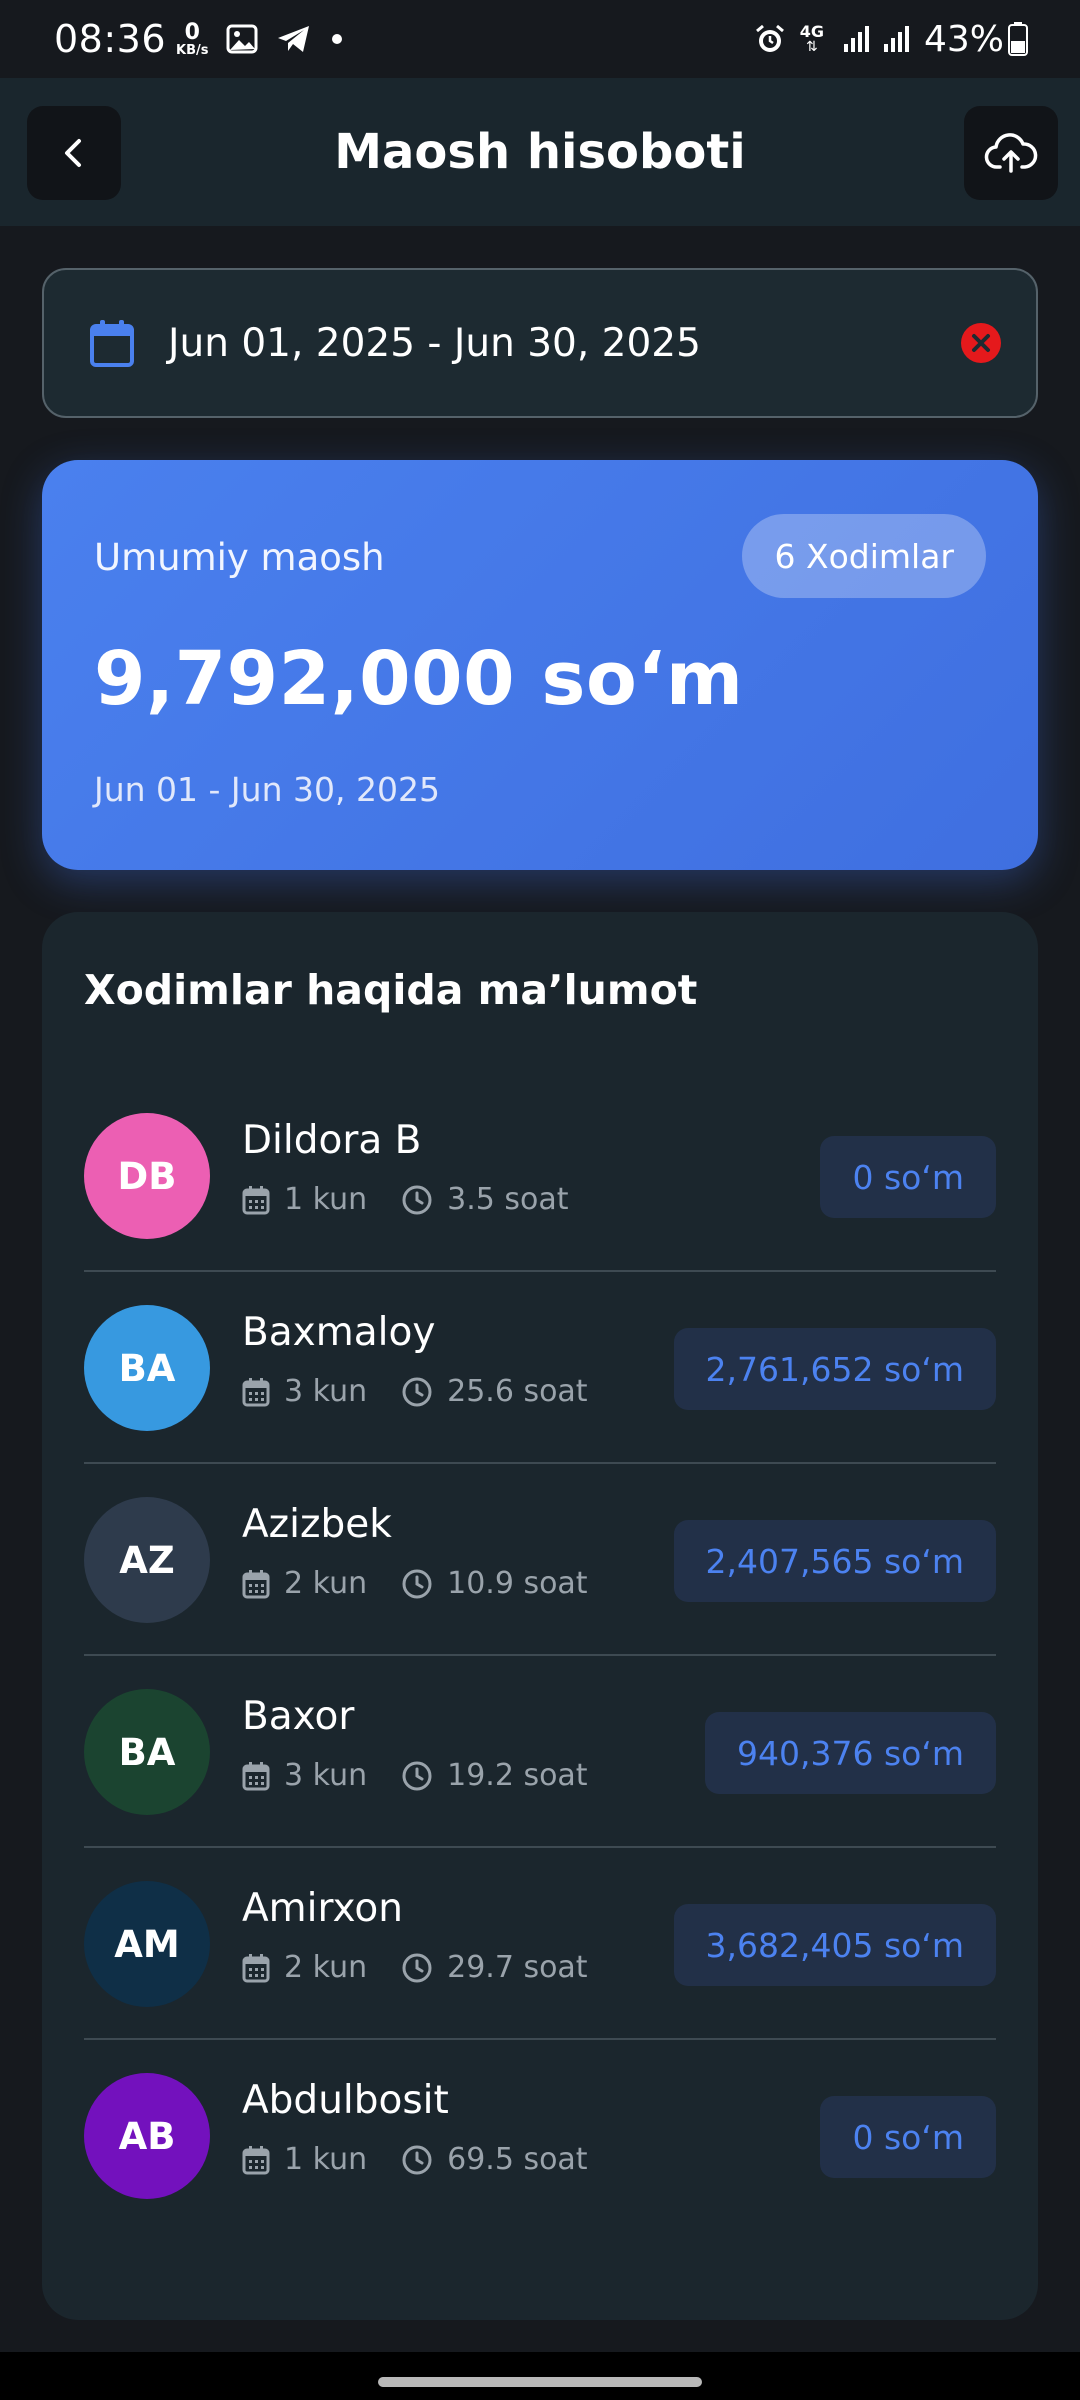 The height and width of the screenshot is (2400, 1080). What do you see at coordinates (1018, 39) in the screenshot?
I see `battery-icon` at bounding box center [1018, 39].